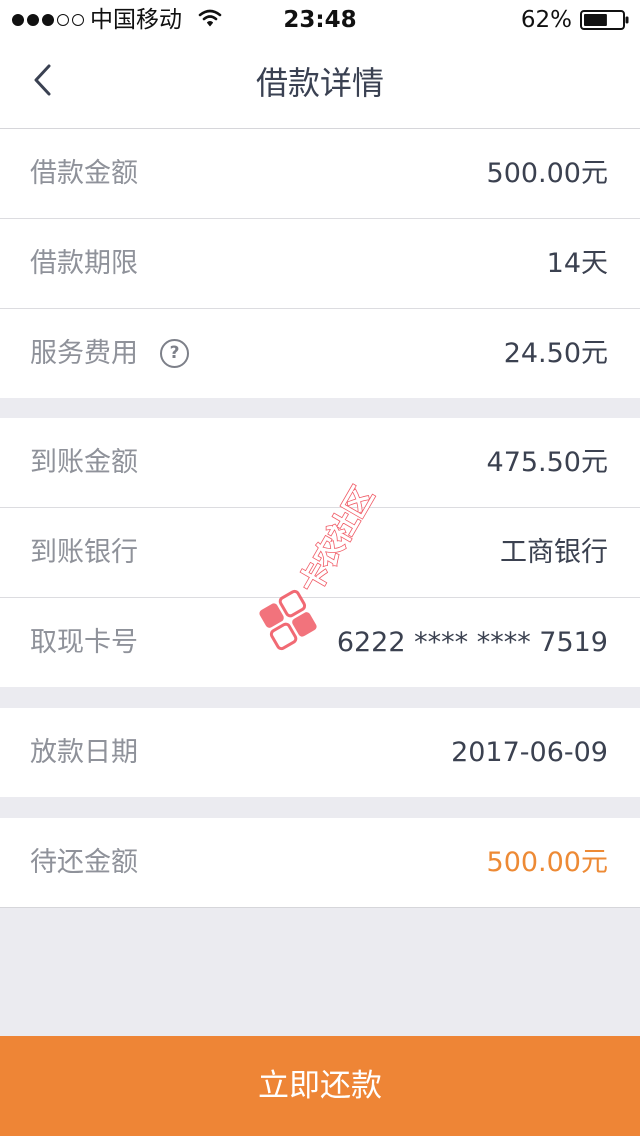  I want to click on detail-label: 借款金额, so click(84, 173).